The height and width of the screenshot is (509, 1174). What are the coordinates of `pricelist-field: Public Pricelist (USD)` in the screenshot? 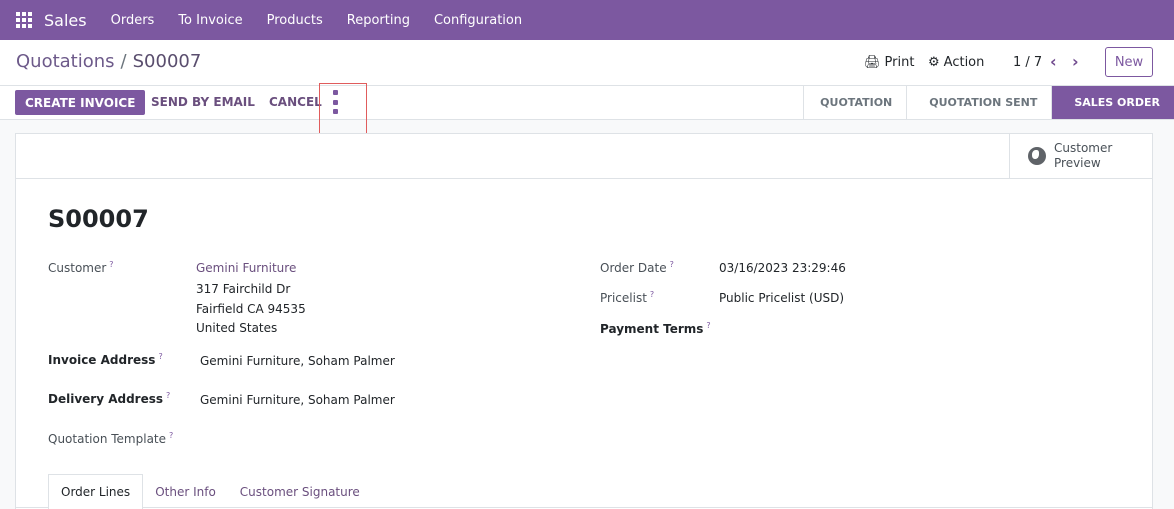 It's located at (781, 298).